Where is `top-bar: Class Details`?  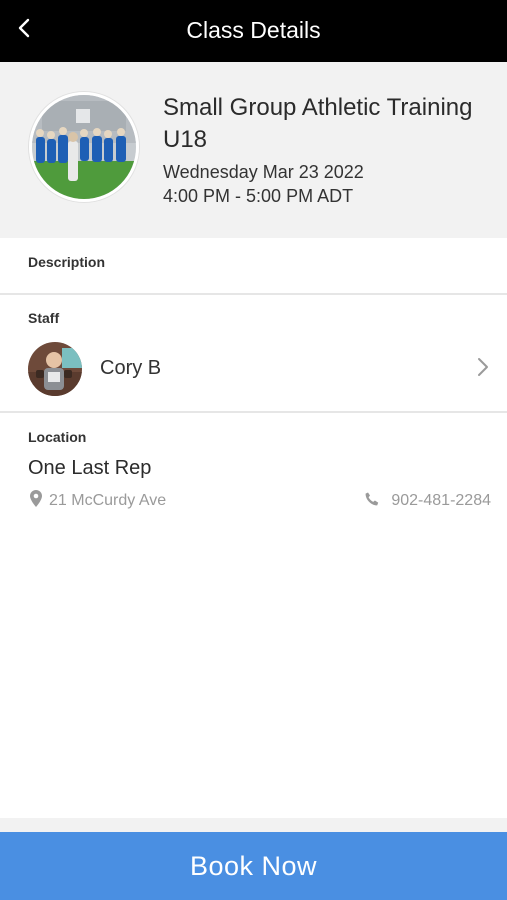
top-bar: Class Details is located at coordinates (253, 31).